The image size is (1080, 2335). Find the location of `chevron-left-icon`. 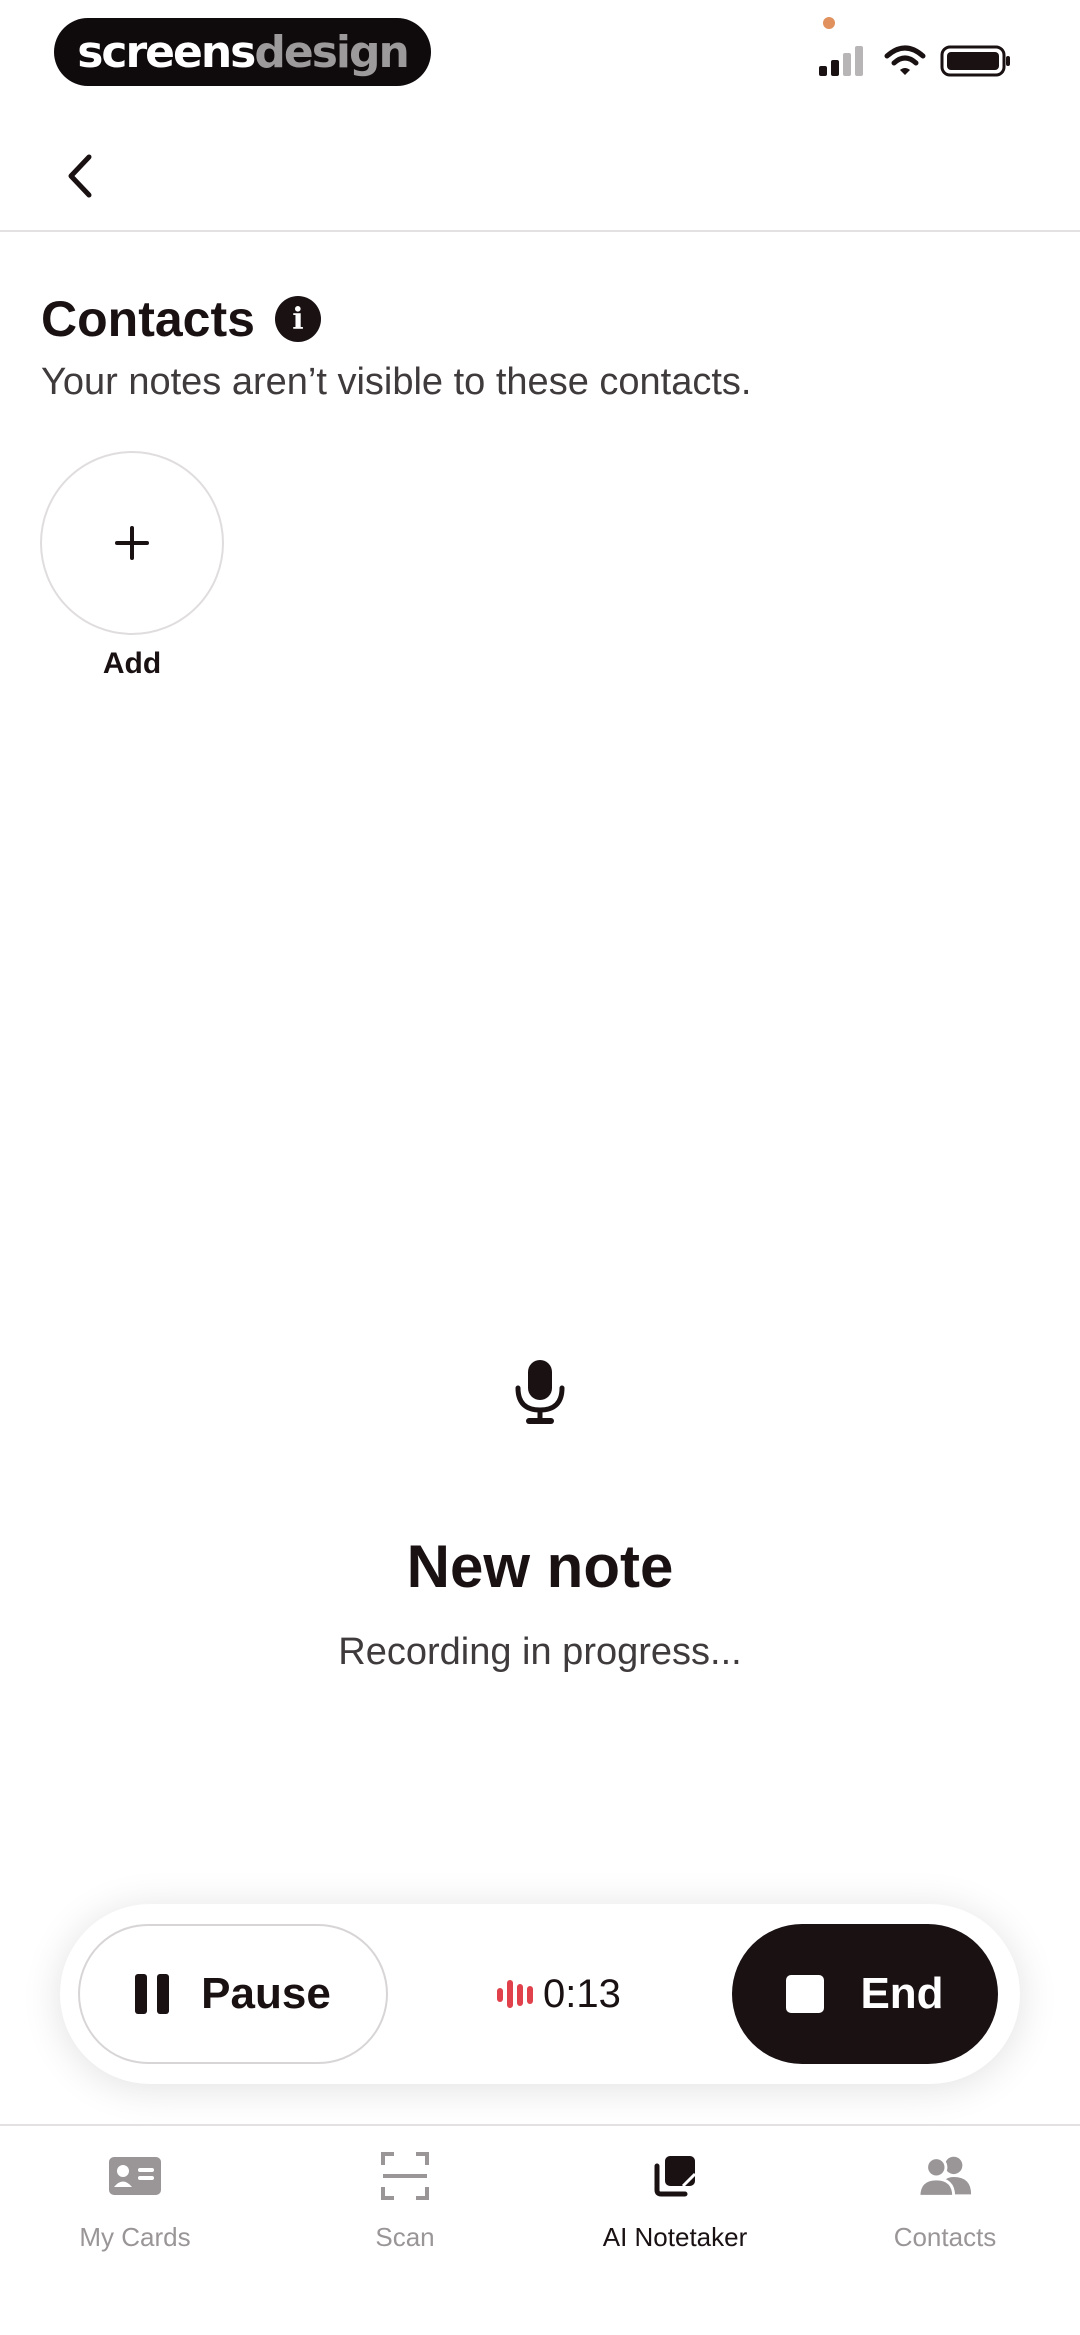

chevron-left-icon is located at coordinates (80, 176).